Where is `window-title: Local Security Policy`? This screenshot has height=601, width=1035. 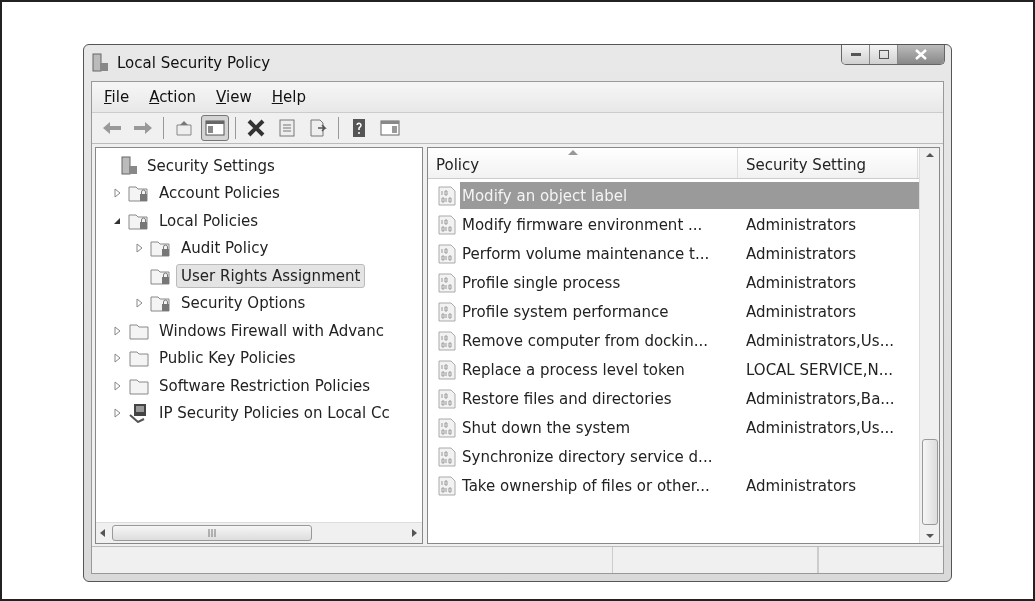
window-title: Local Security Policy is located at coordinates (194, 63).